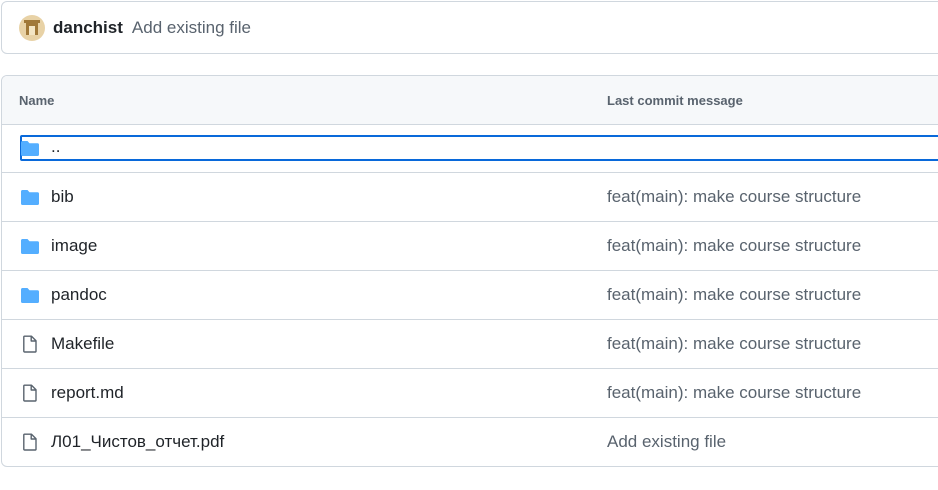 Image resolution: width=938 pixels, height=490 pixels. I want to click on avatar, so click(32, 27).